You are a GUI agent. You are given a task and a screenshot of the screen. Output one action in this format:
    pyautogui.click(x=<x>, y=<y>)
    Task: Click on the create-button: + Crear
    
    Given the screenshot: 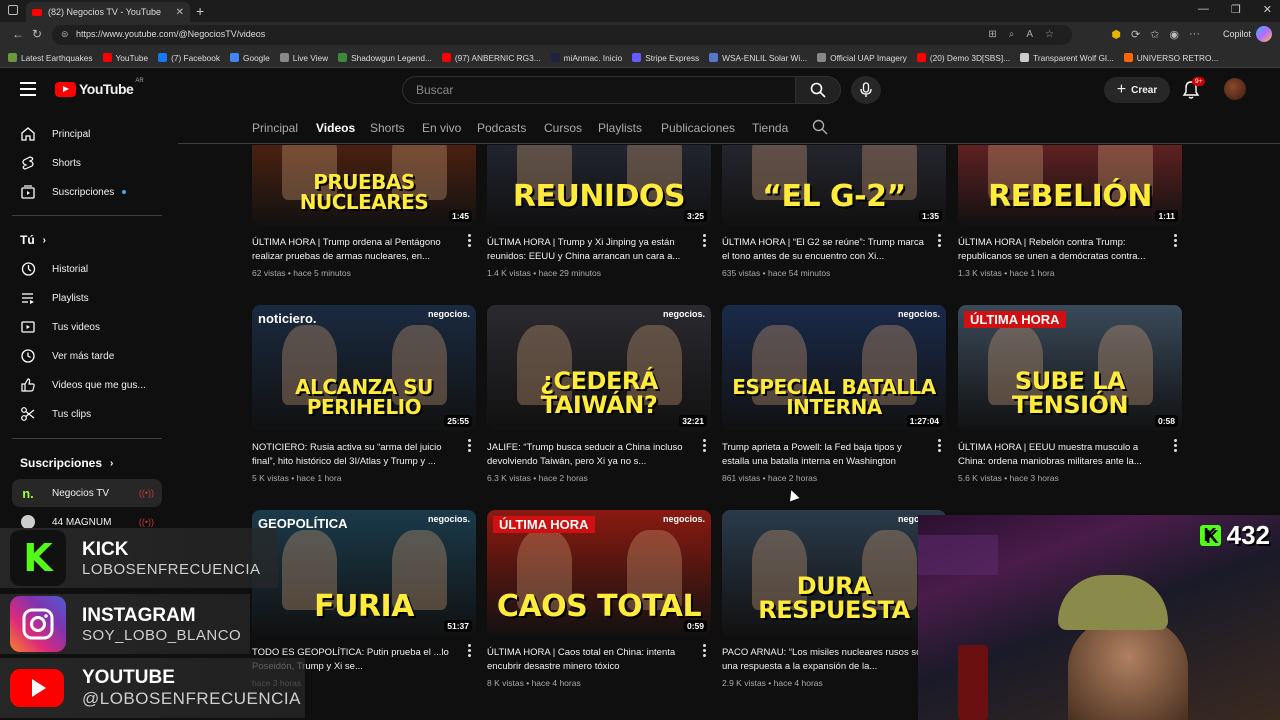 What is the action you would take?
    pyautogui.click(x=1137, y=90)
    